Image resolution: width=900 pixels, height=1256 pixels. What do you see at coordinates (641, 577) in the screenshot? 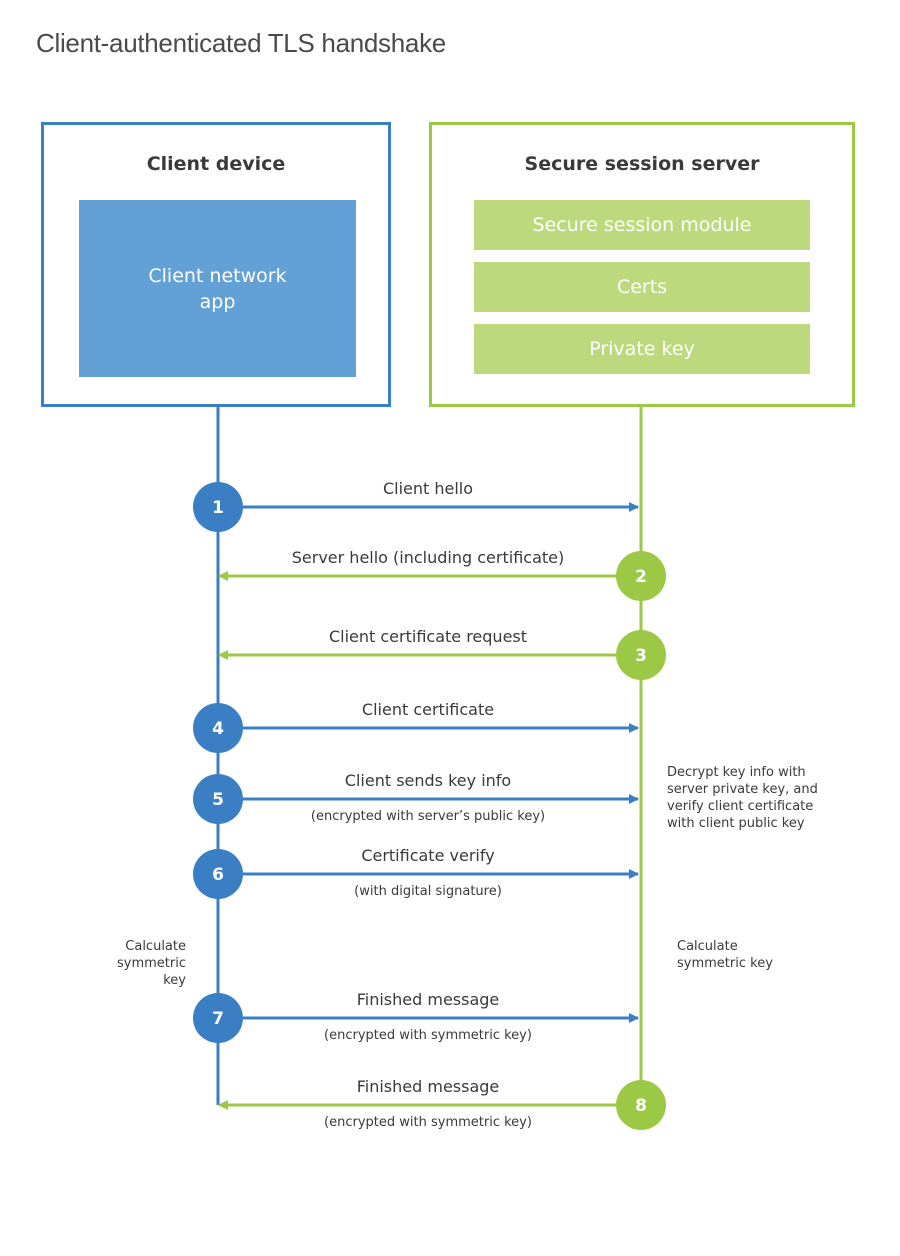
I see `step-2-number: 2` at bounding box center [641, 577].